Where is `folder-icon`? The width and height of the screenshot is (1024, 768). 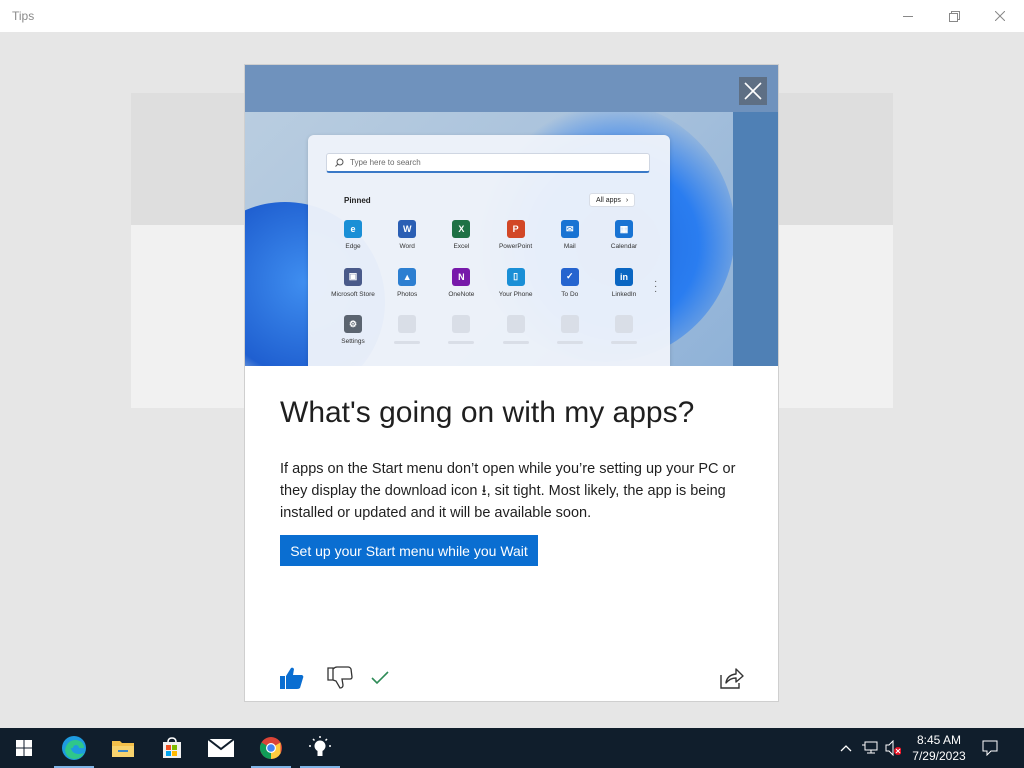
folder-icon is located at coordinates (123, 749).